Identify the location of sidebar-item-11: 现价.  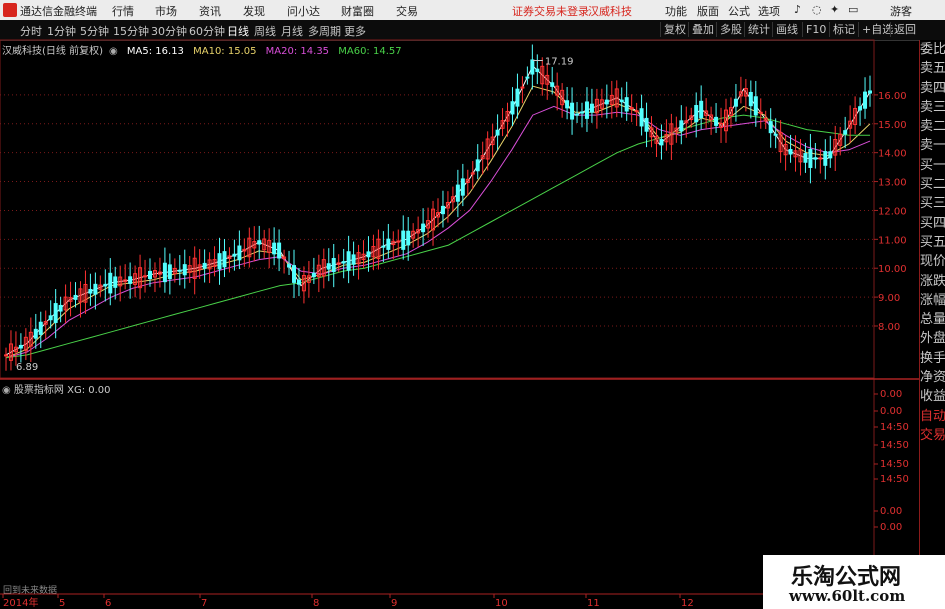
(932, 262).